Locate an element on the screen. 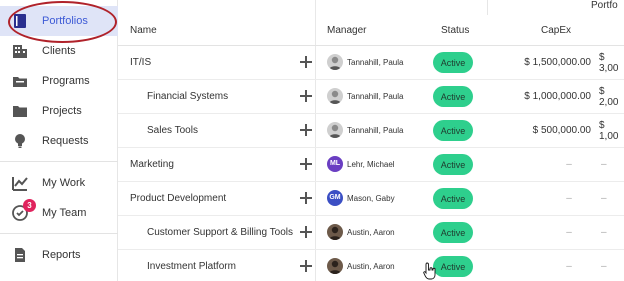 This screenshot has width=624, height=281. avatar: GM is located at coordinates (335, 198).